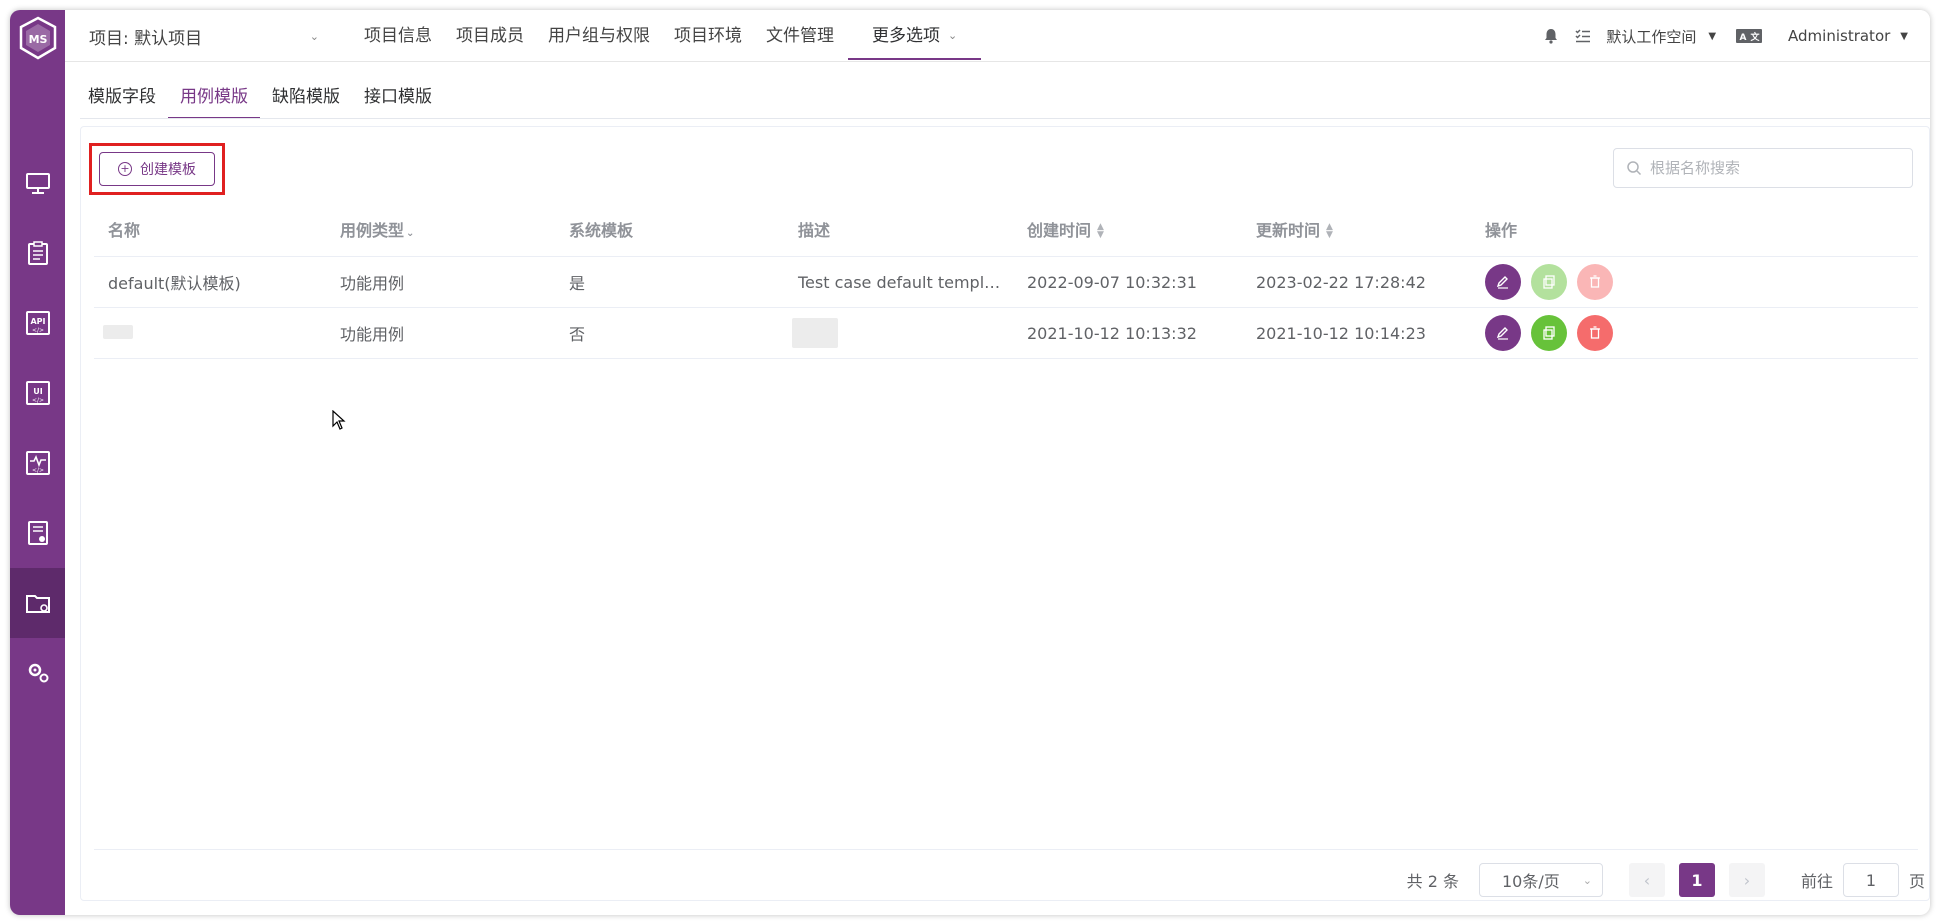 Image resolution: width=1940 pixels, height=922 pixels. I want to click on pagination: 共 2 条 10条/页 ⌄ ‹ 1 › 前往 页, so click(1666, 880).